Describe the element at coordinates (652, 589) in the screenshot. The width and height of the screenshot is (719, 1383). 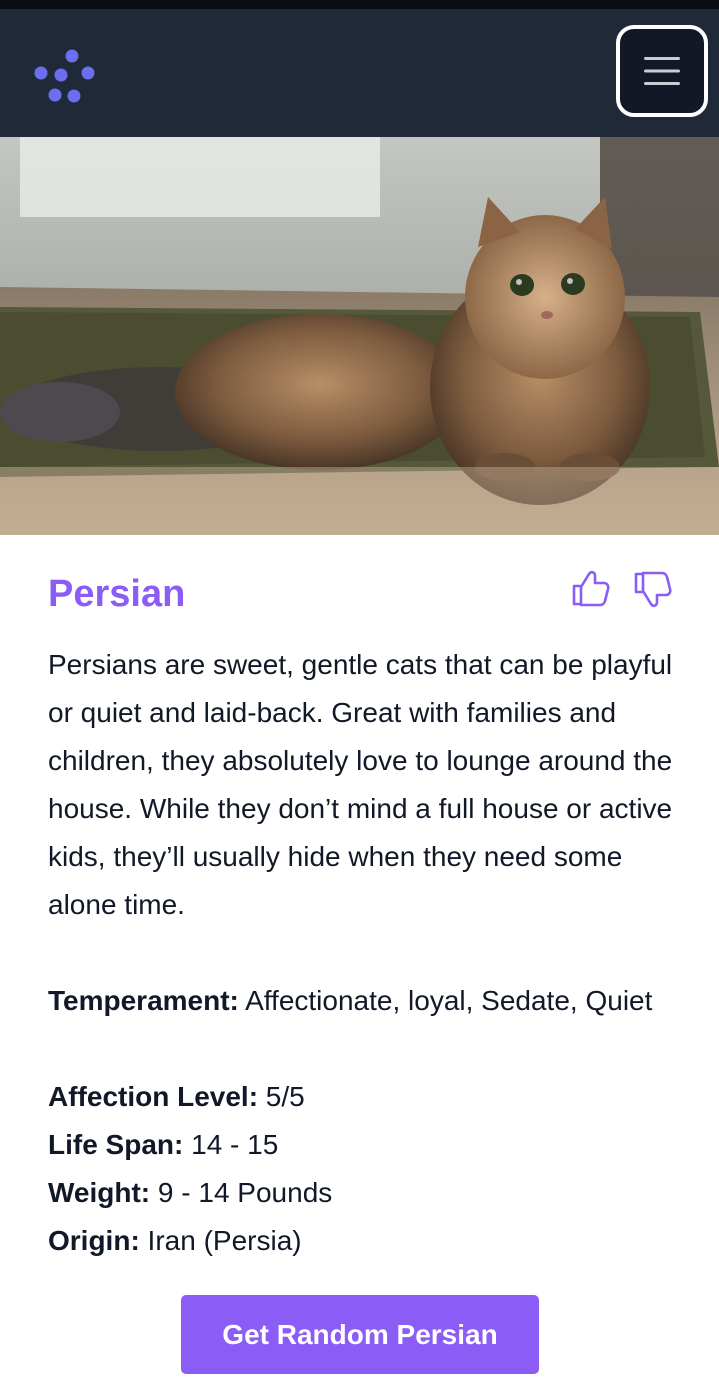
I see `thumbs-down-icon` at that location.